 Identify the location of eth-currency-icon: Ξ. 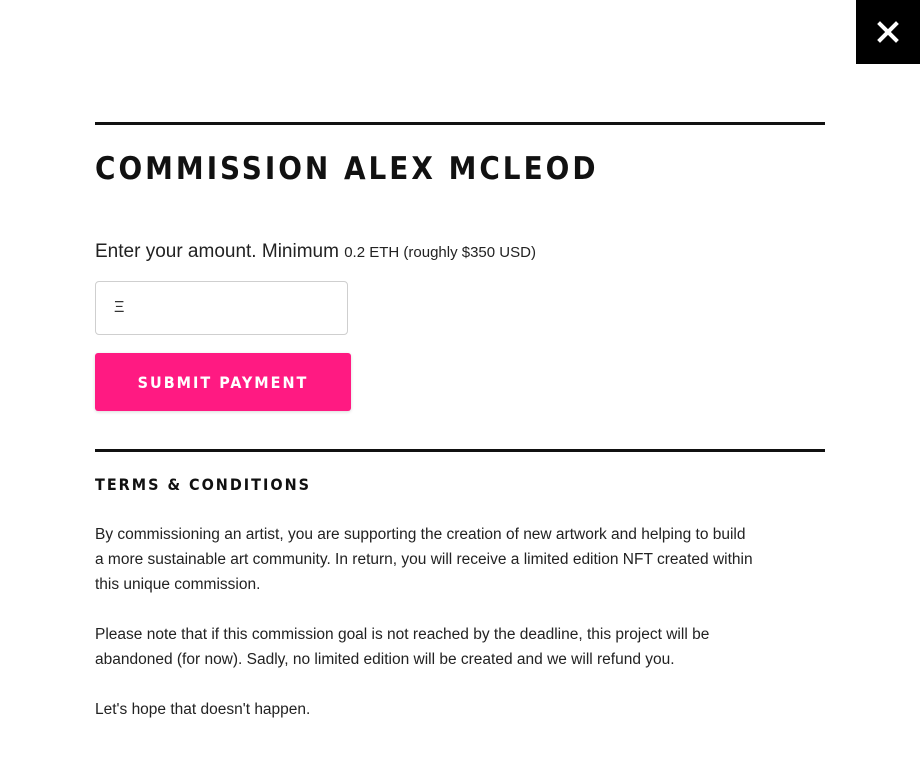
(119, 307).